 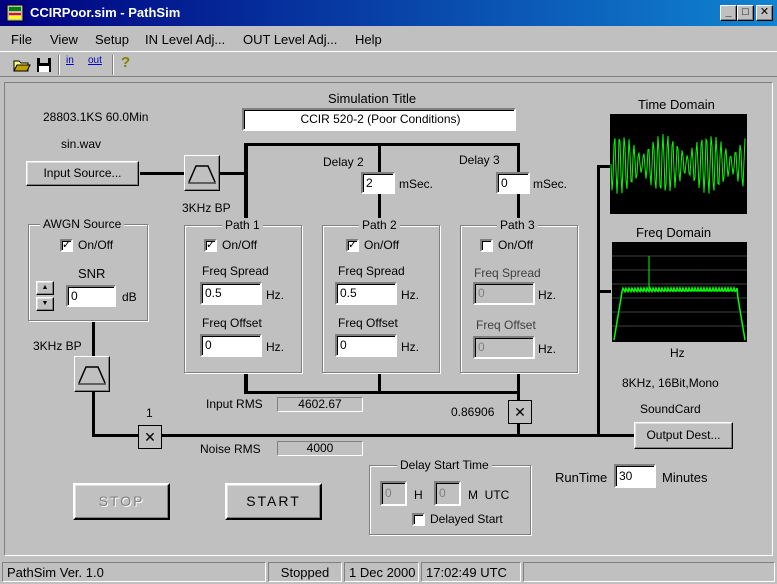 What do you see at coordinates (547, 349) in the screenshot?
I see `path3-offset-unit: Hz.` at bounding box center [547, 349].